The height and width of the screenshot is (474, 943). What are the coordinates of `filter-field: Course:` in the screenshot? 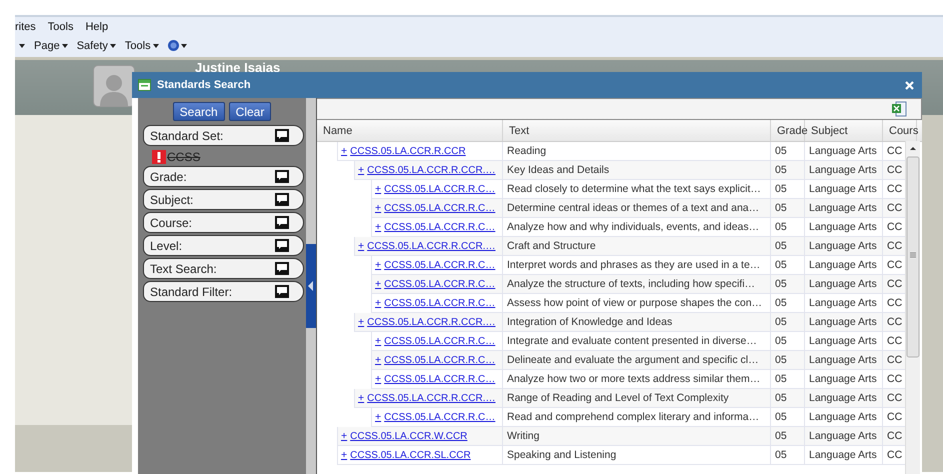 It's located at (223, 222).